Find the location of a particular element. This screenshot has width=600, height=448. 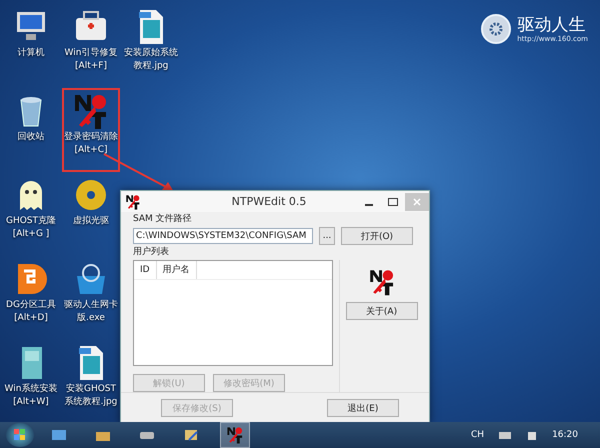

desktop-shortcut: 回收站 is located at coordinates (31, 130).